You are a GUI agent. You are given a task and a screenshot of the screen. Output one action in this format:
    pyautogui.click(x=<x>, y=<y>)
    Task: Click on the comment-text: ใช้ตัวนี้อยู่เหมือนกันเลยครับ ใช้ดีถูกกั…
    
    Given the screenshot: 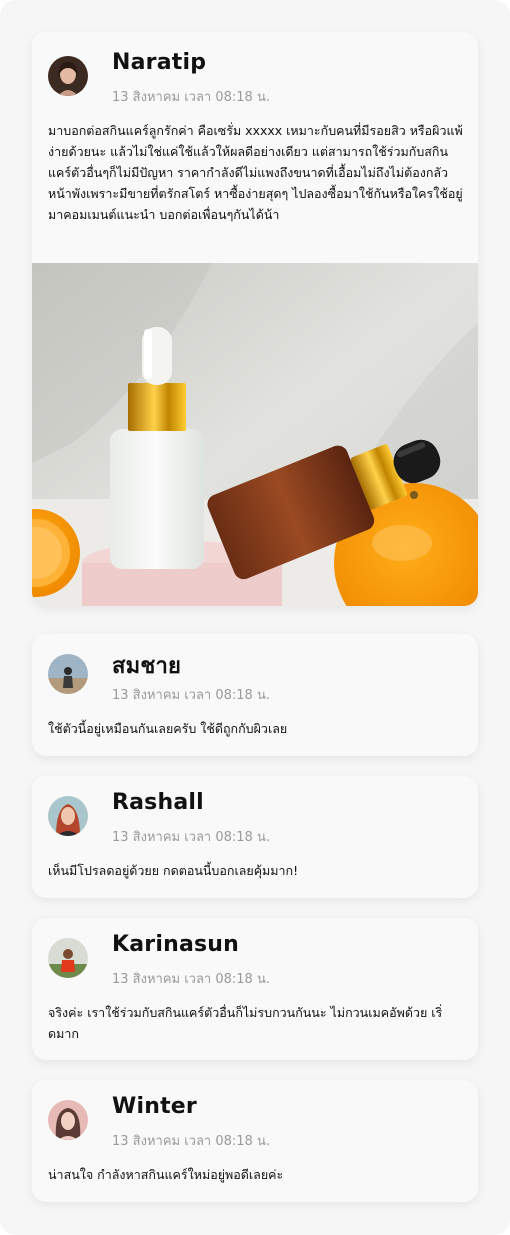 What is the action you would take?
    pyautogui.click(x=168, y=728)
    